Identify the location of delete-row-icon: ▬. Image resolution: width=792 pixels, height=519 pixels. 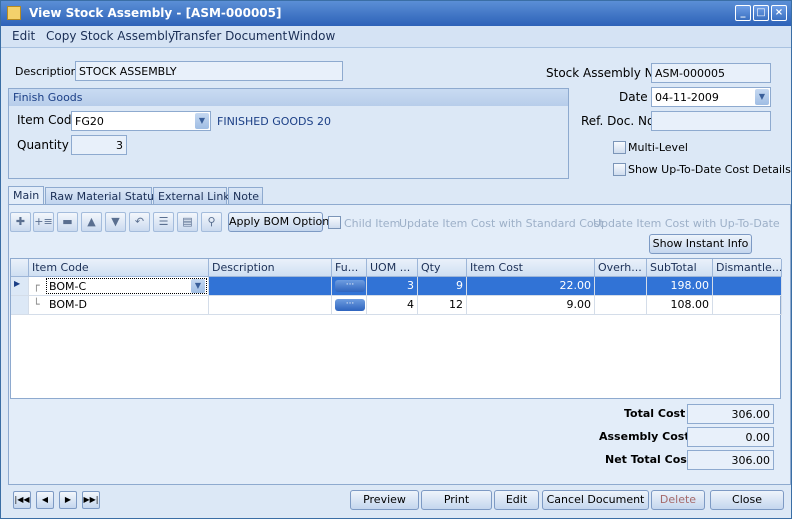
(67, 222).